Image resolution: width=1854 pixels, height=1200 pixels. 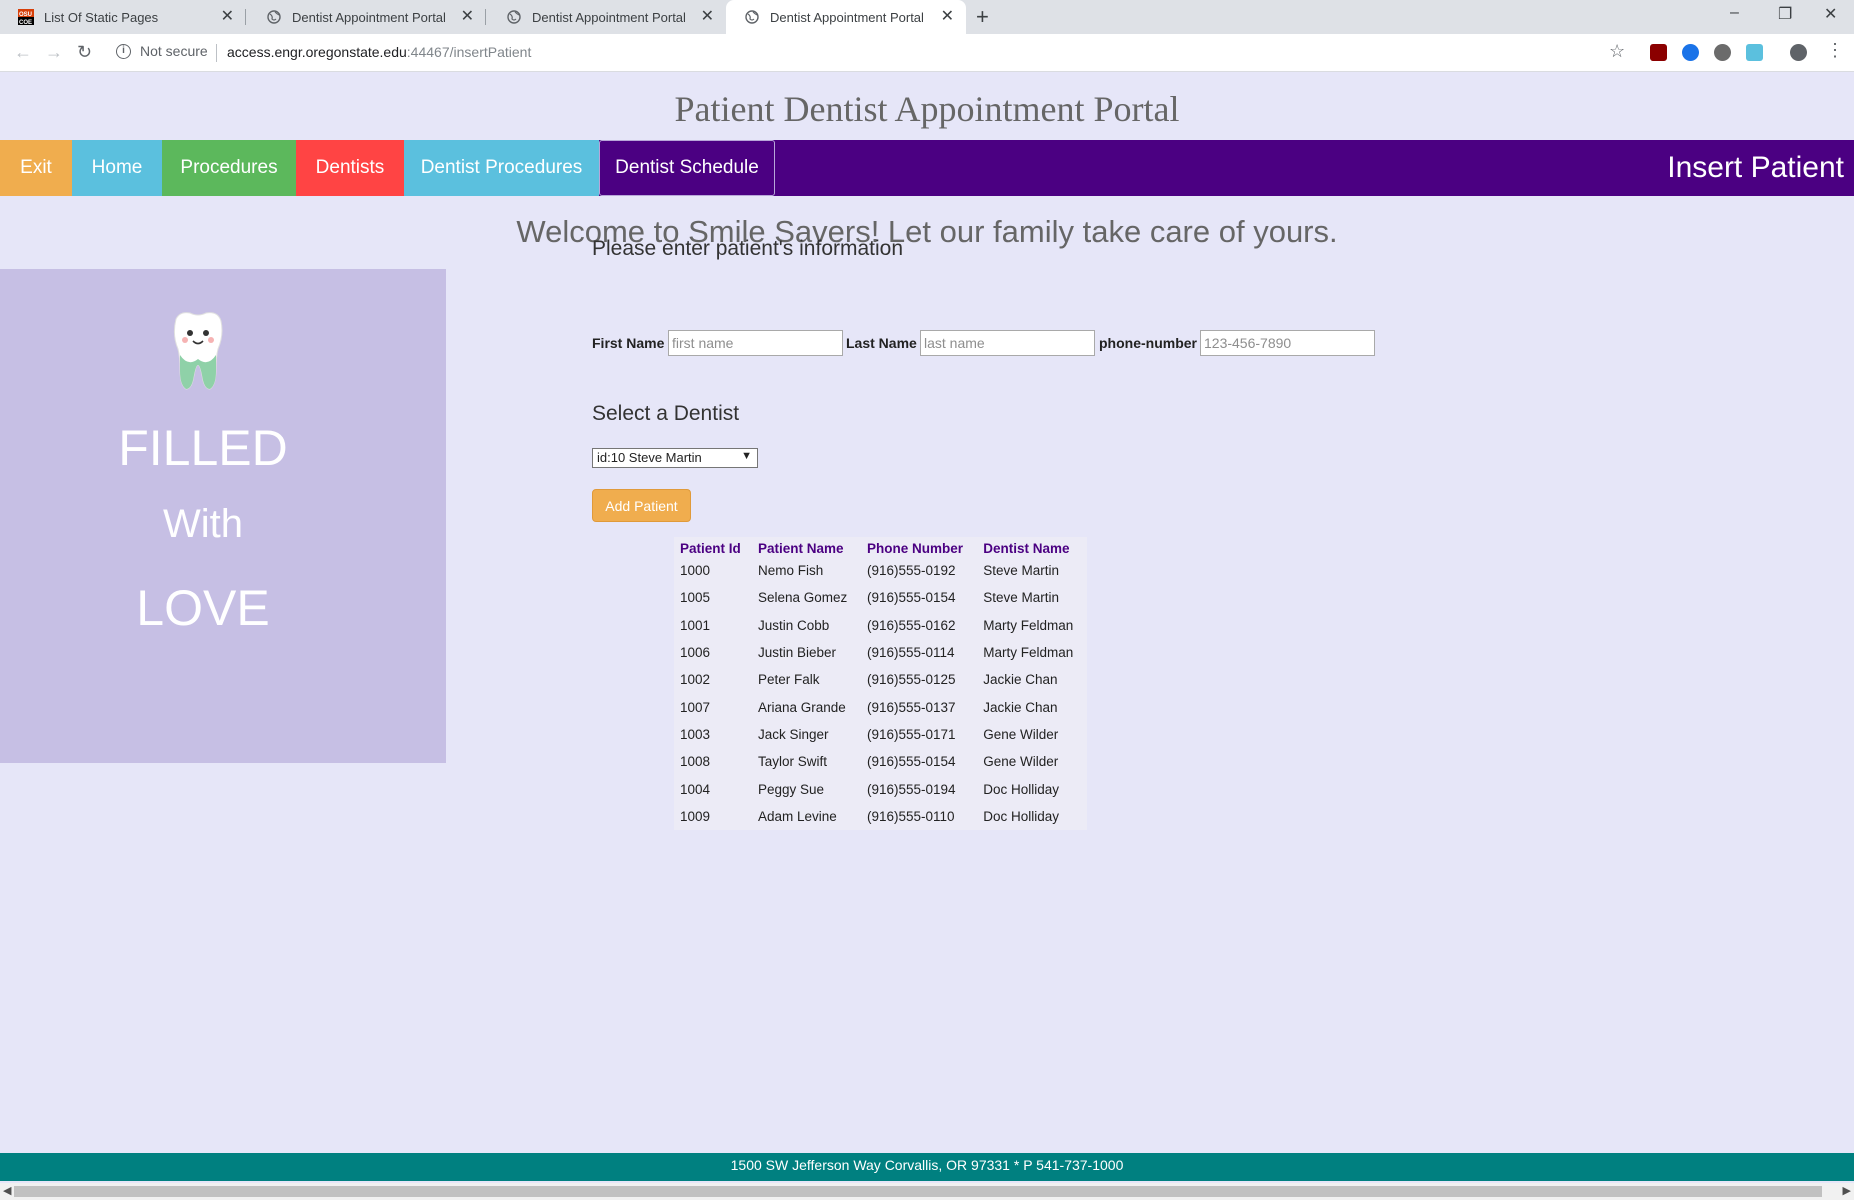 What do you see at coordinates (695, 680) in the screenshot?
I see `patient-id-cell: 1002` at bounding box center [695, 680].